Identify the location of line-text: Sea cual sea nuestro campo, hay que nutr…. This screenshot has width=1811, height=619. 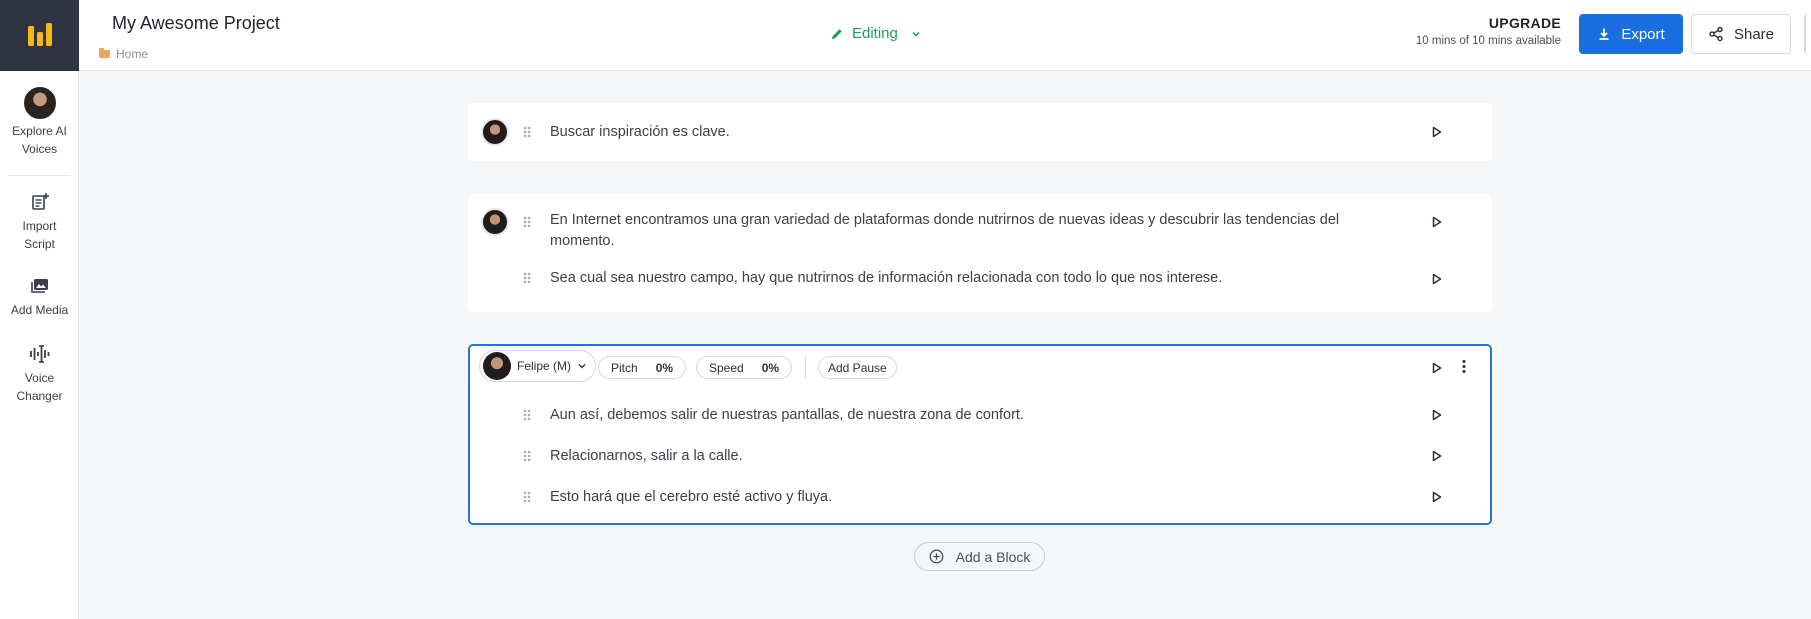
(956, 278).